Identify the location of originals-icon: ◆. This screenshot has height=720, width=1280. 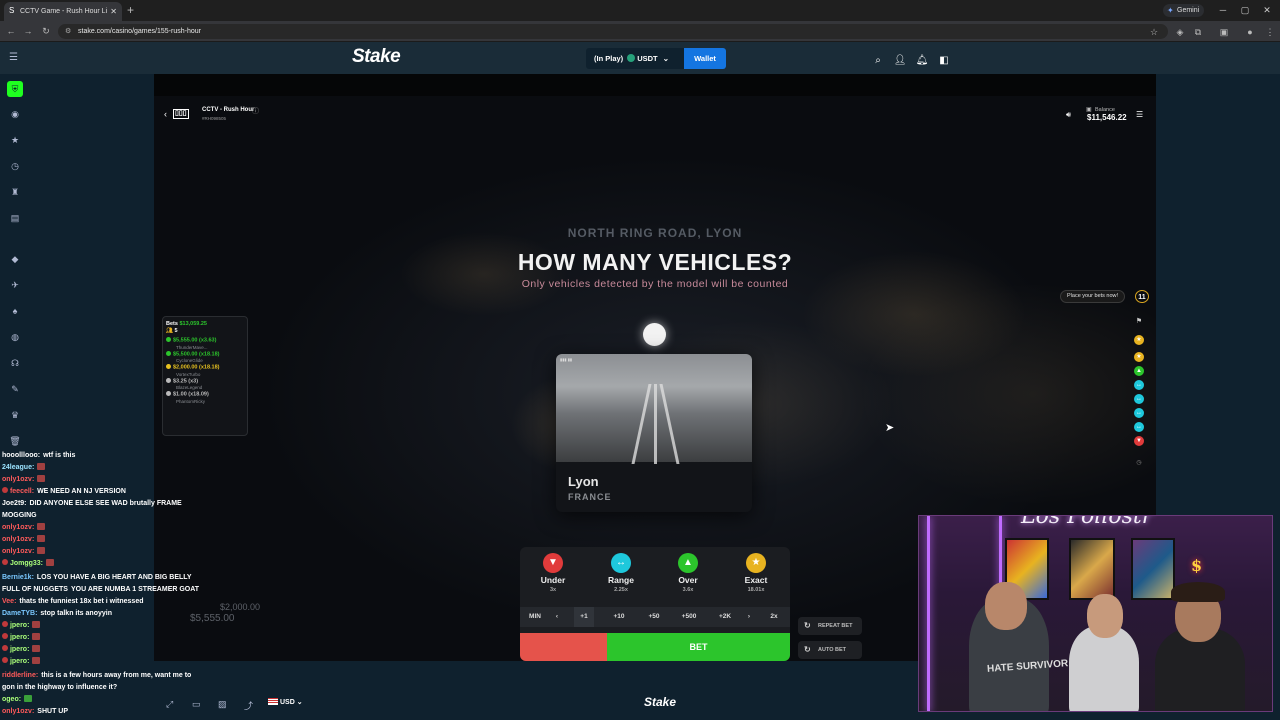
(15, 259).